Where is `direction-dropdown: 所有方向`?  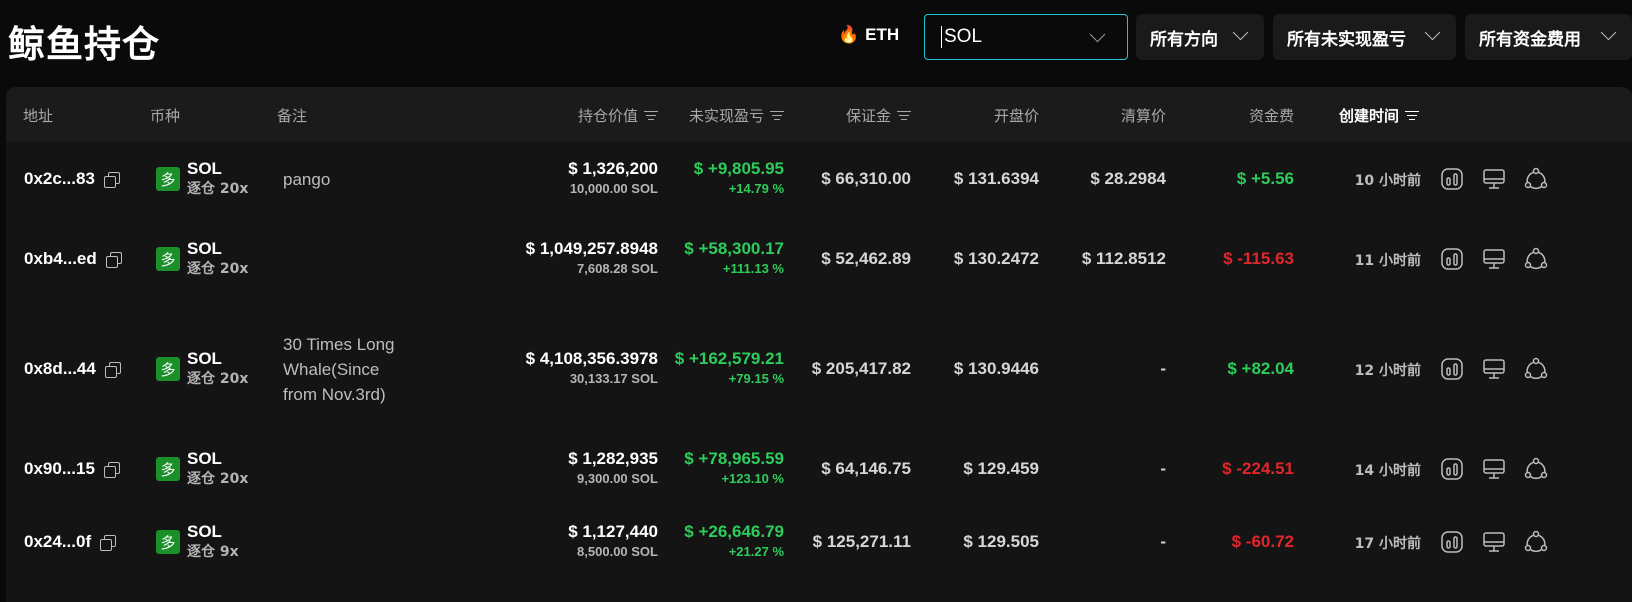 direction-dropdown: 所有方向 is located at coordinates (1200, 37).